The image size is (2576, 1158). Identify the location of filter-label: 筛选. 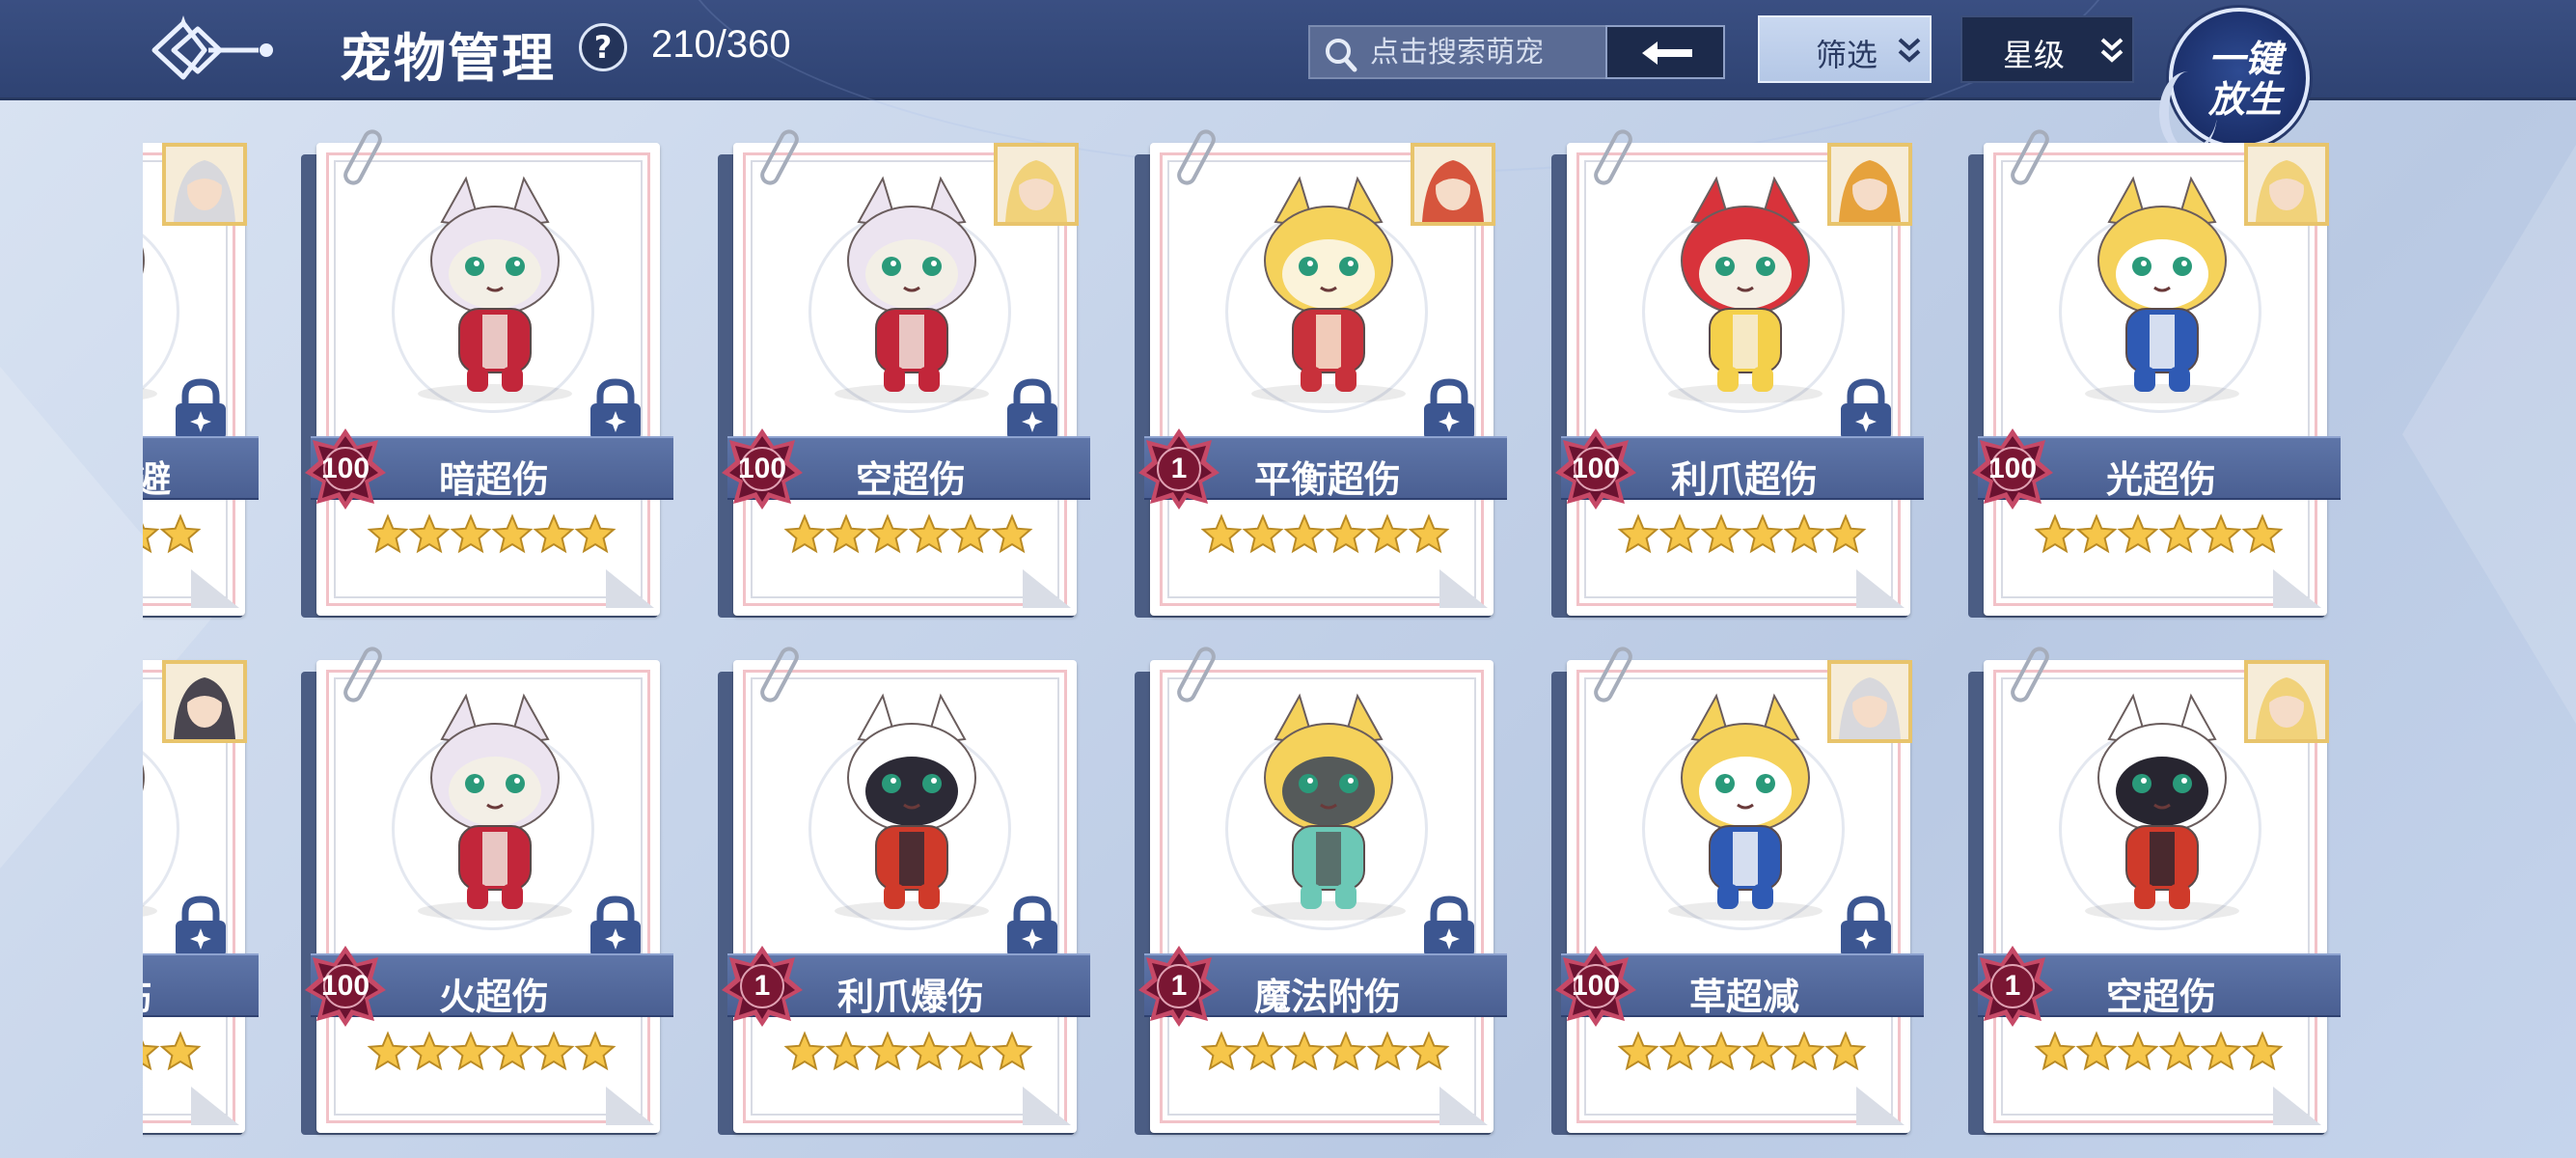
(1847, 55).